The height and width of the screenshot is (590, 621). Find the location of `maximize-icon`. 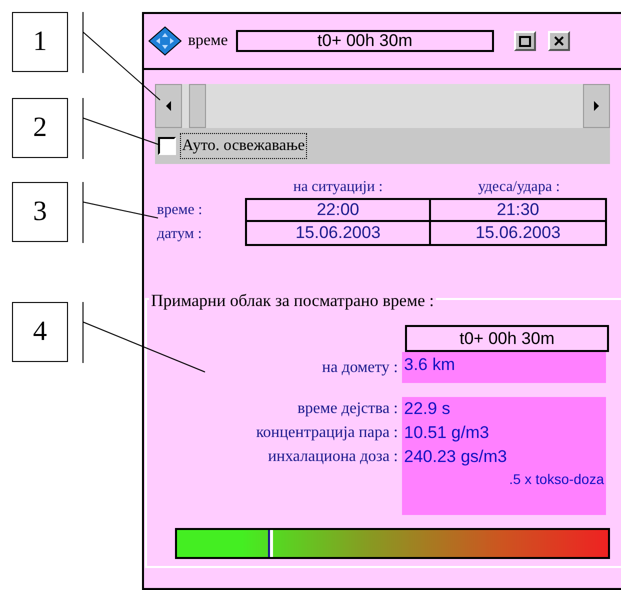

maximize-icon is located at coordinates (524, 41).